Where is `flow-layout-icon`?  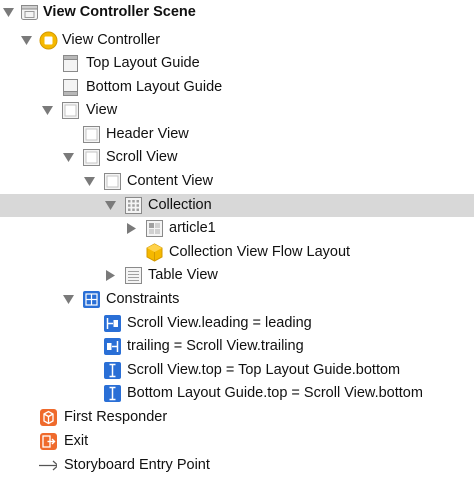 flow-layout-icon is located at coordinates (154, 252).